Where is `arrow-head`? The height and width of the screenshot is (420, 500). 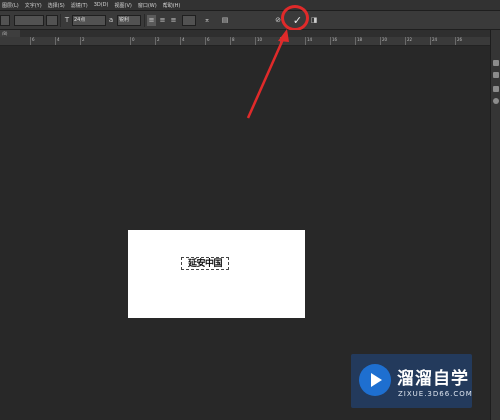
arrow-head is located at coordinates (283, 35).